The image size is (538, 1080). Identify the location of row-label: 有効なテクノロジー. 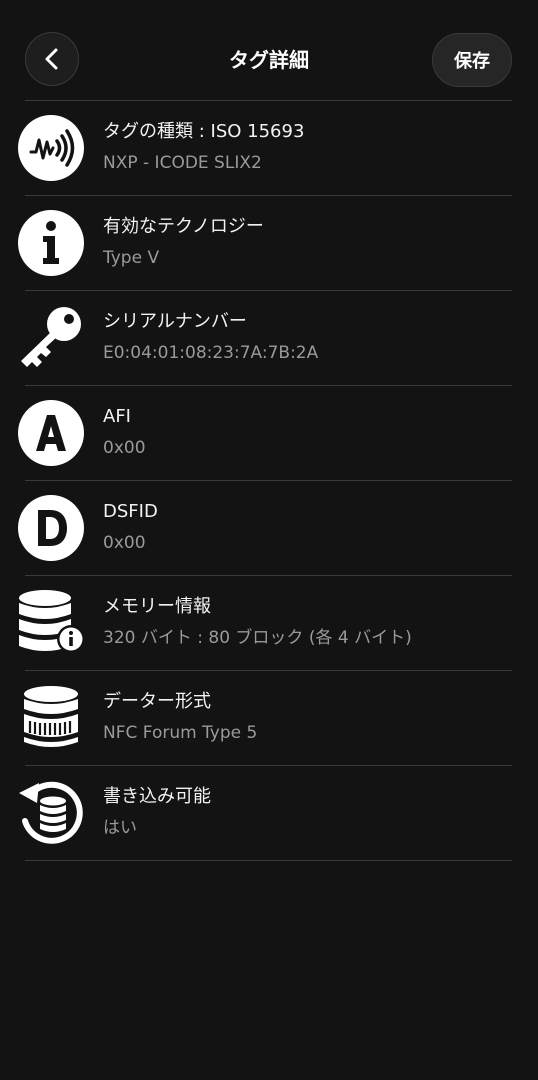
(183, 226).